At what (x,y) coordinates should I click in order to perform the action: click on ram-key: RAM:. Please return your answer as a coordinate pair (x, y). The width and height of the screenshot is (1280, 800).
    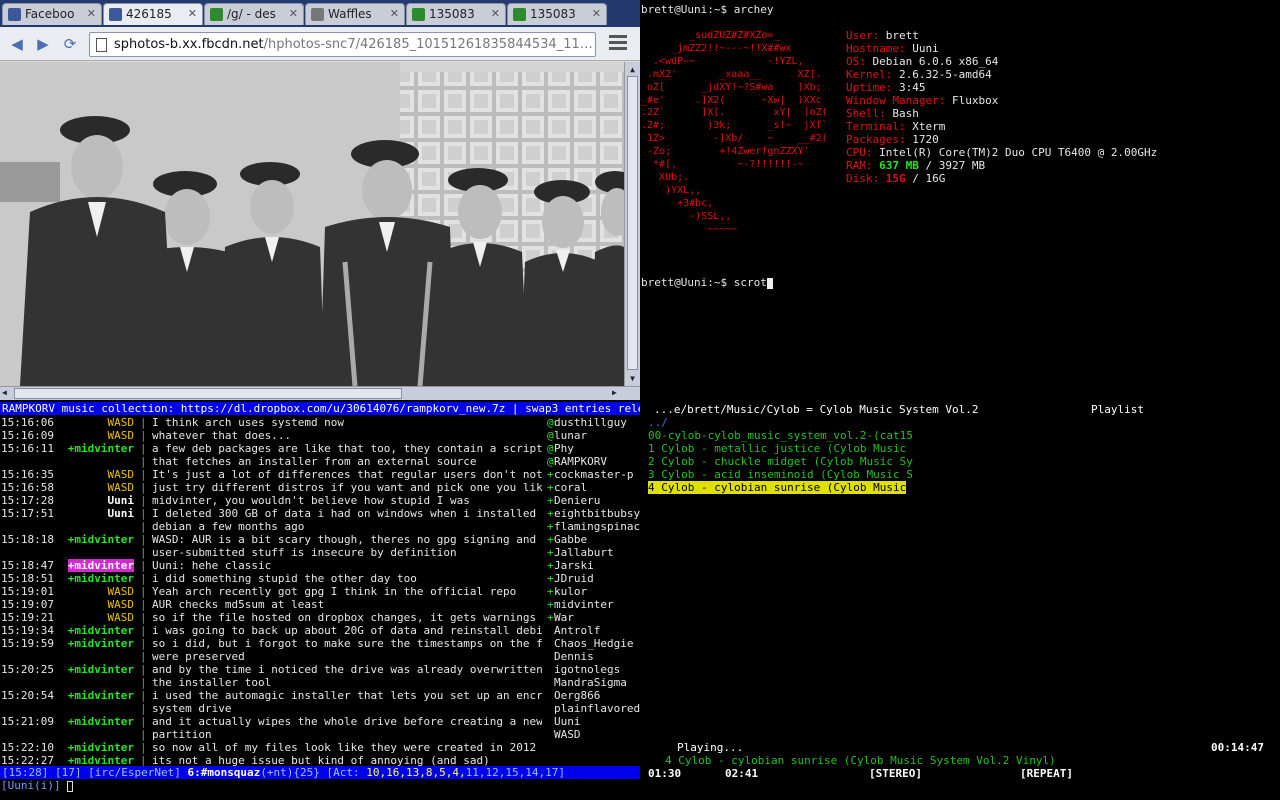
    Looking at the image, I should click on (859, 165).